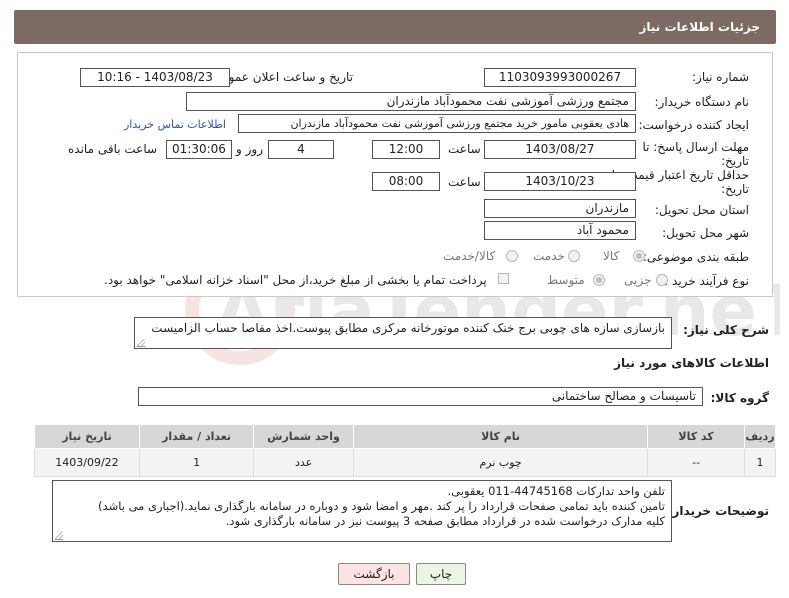 The image size is (789, 598). I want to click on category-radio-goods, so click(639, 256).